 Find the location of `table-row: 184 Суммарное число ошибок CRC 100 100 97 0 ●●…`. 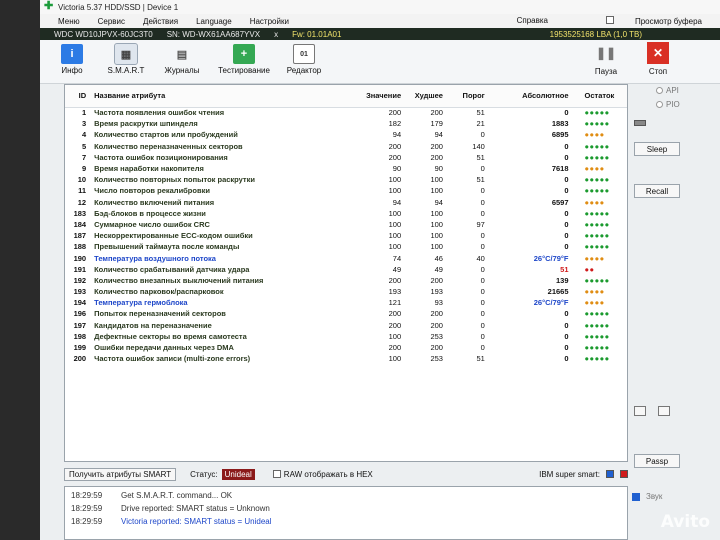

table-row: 184 Суммарное число ошибок CRC 100 100 97 0 ●●… is located at coordinates (346, 224).